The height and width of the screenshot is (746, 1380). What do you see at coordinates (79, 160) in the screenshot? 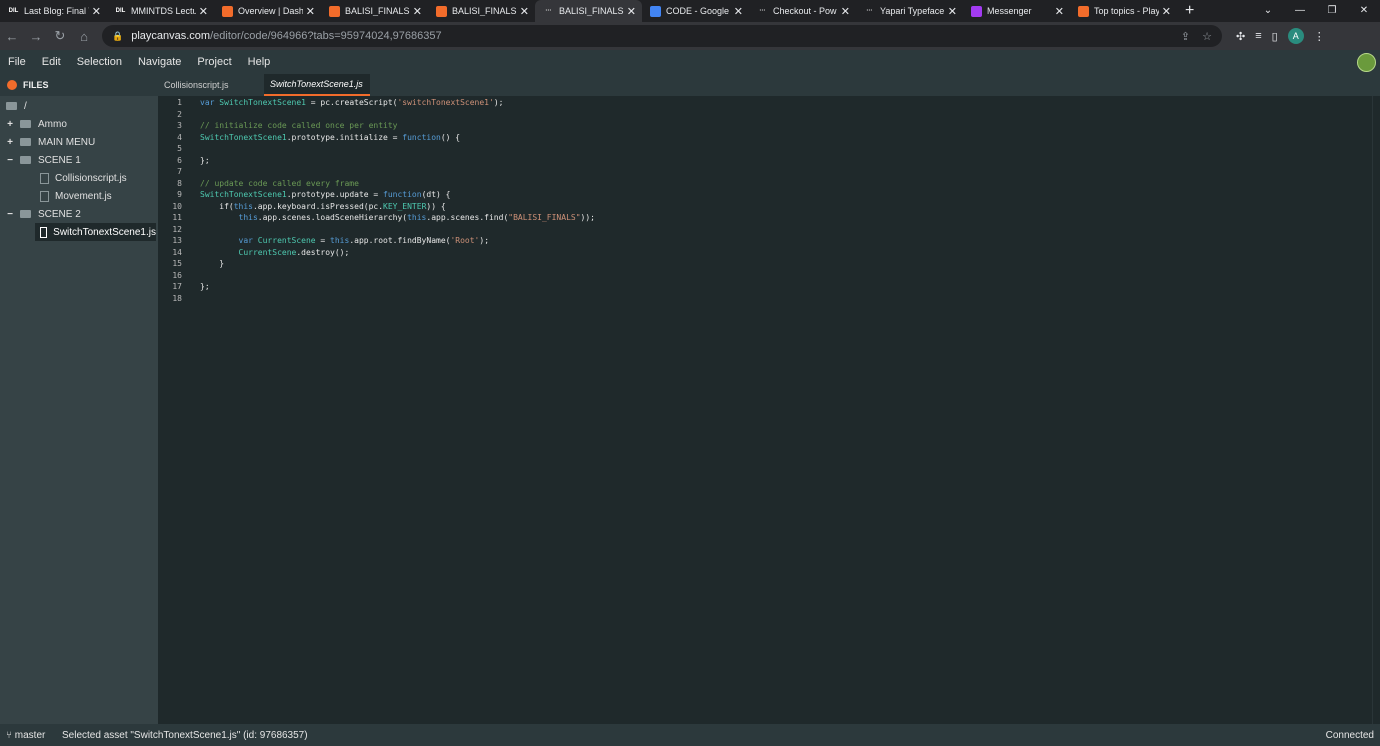
I see `tree-folder-item: − SCENE 1` at bounding box center [79, 160].